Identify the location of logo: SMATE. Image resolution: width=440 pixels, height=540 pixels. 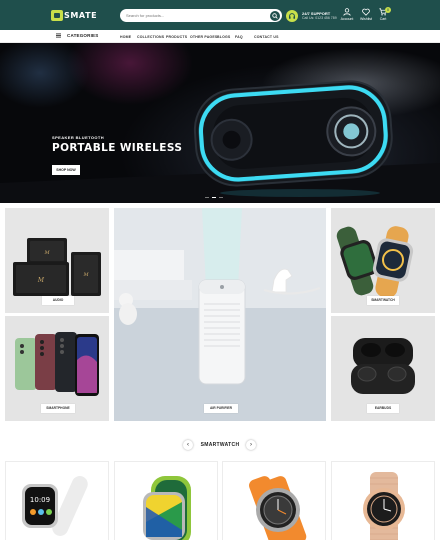
(74, 15).